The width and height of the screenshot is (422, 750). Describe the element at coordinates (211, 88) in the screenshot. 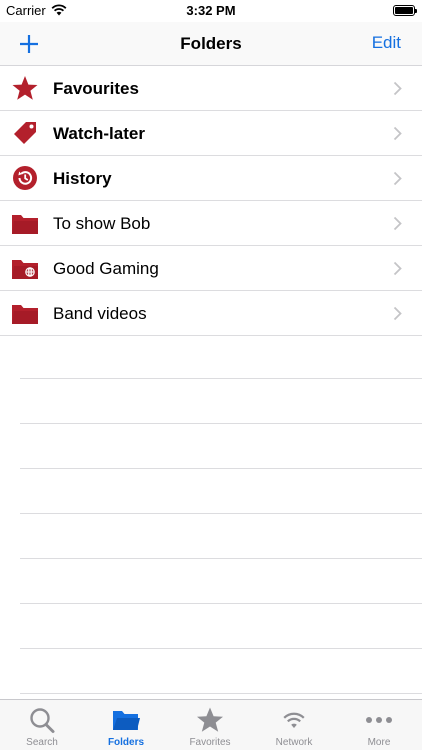

I see `folder-row-favourites: Favourites` at that location.